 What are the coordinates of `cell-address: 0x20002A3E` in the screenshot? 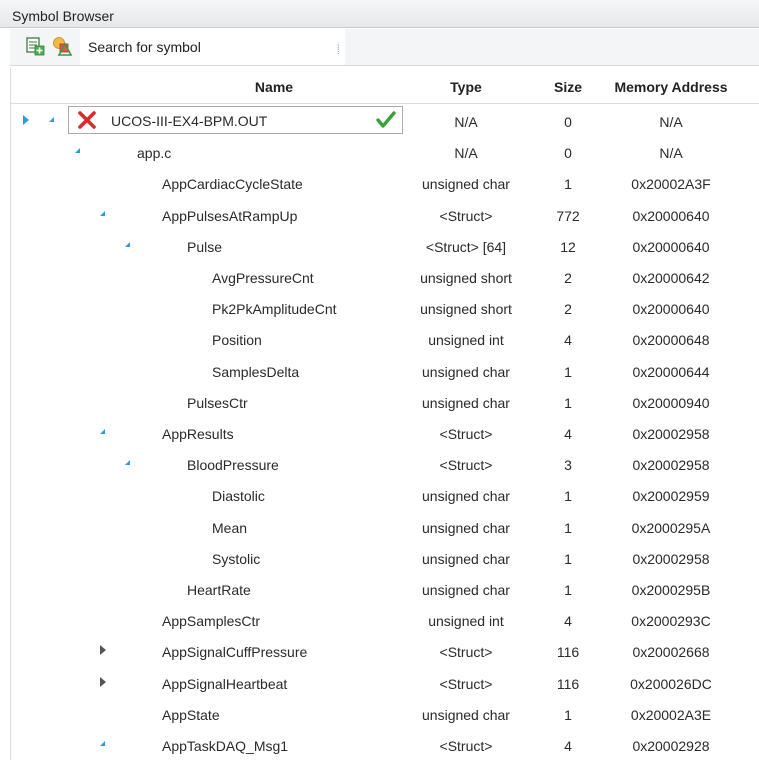 It's located at (671, 714).